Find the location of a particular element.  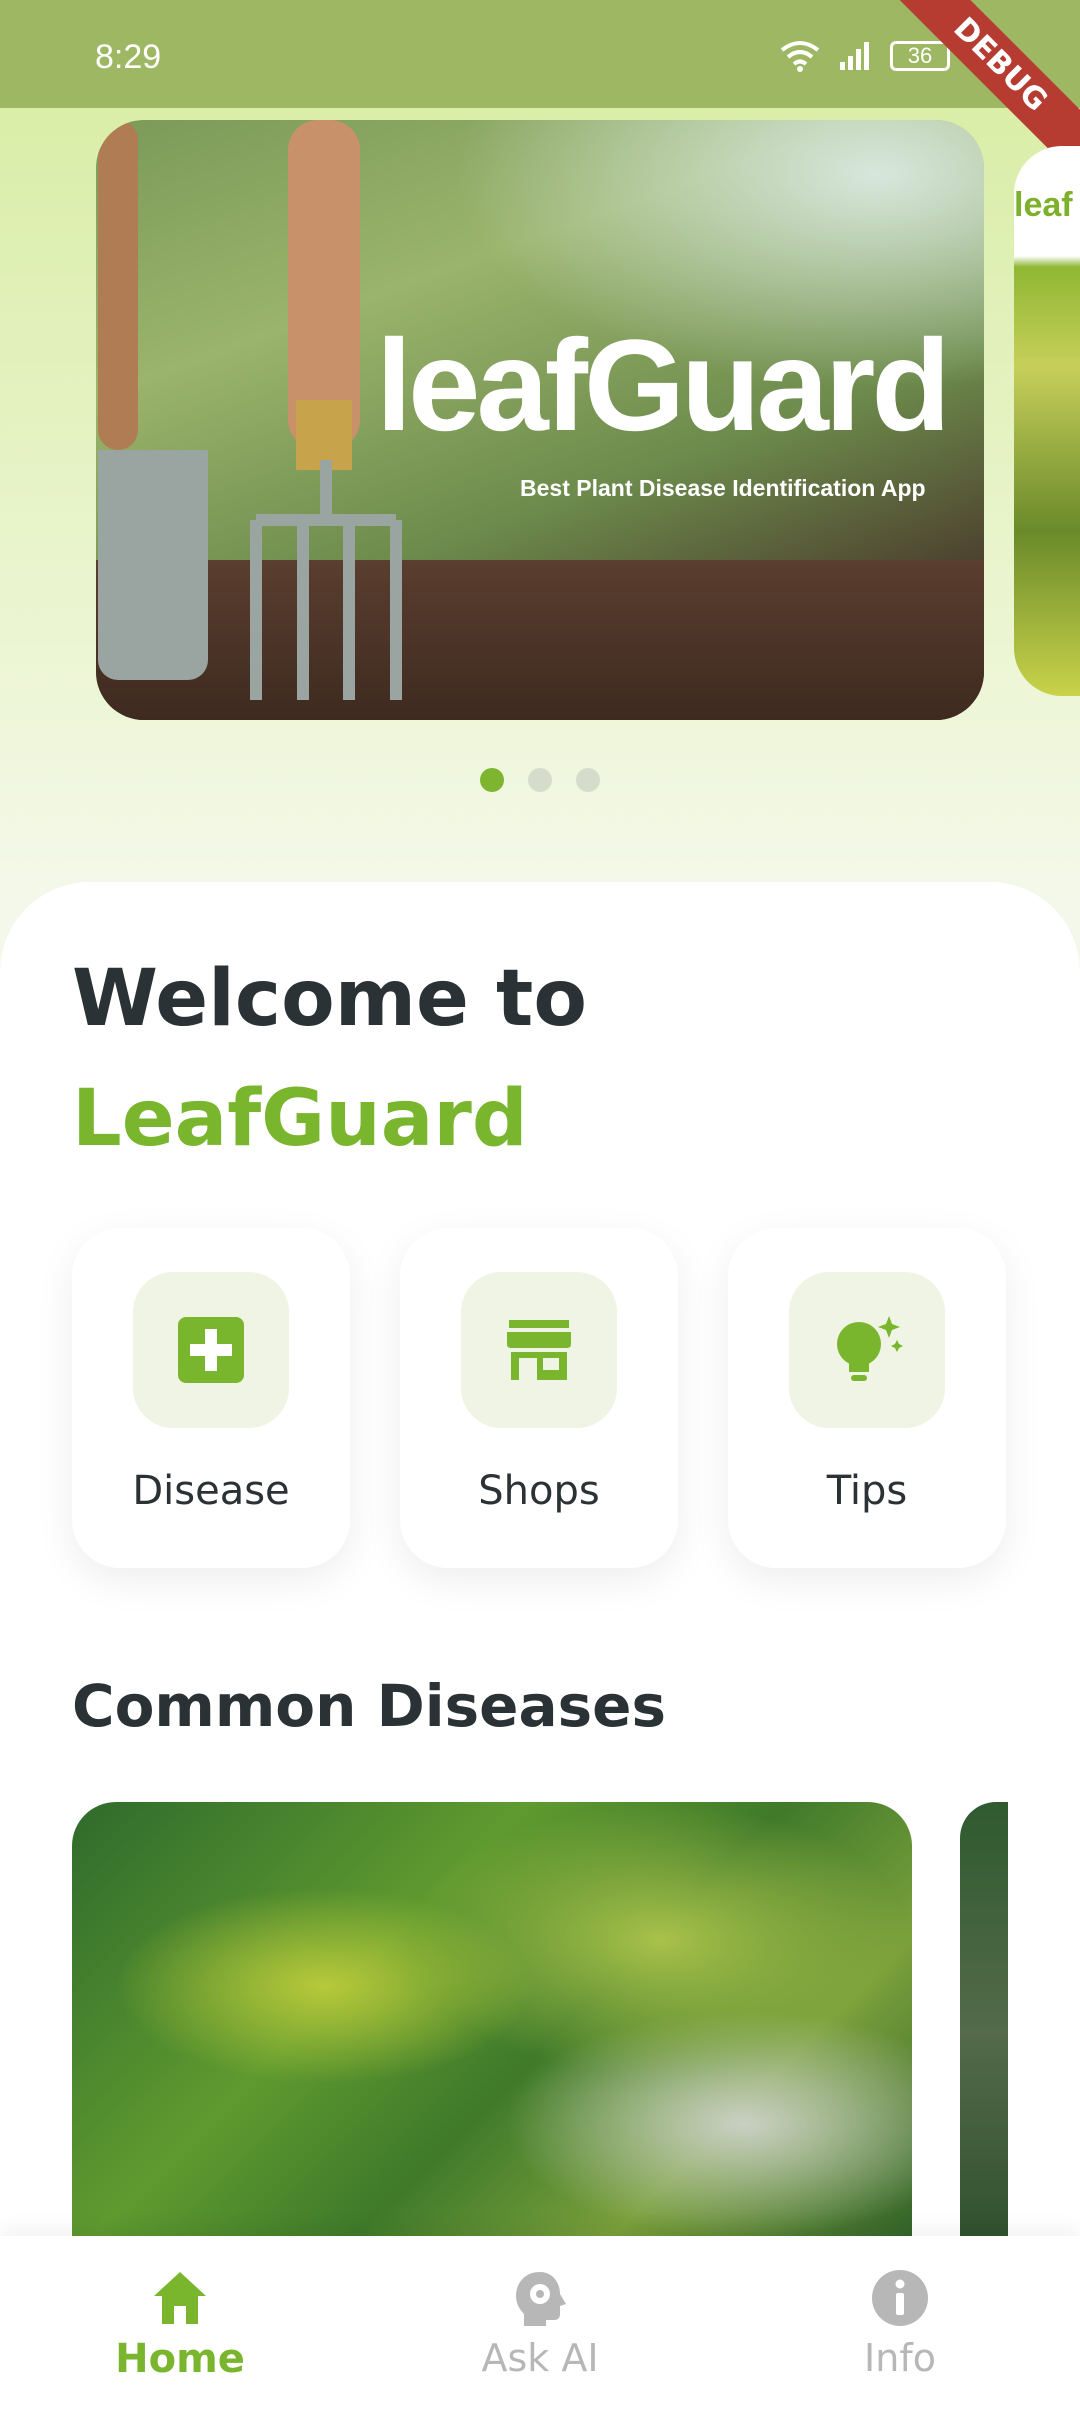

medical-plus-icon is located at coordinates (211, 1350).